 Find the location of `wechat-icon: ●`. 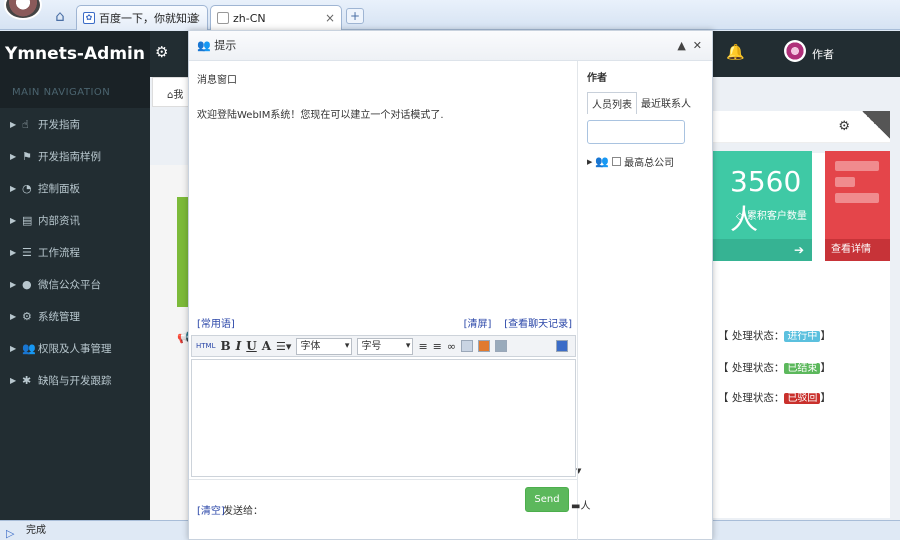

wechat-icon: ● is located at coordinates (27, 284).